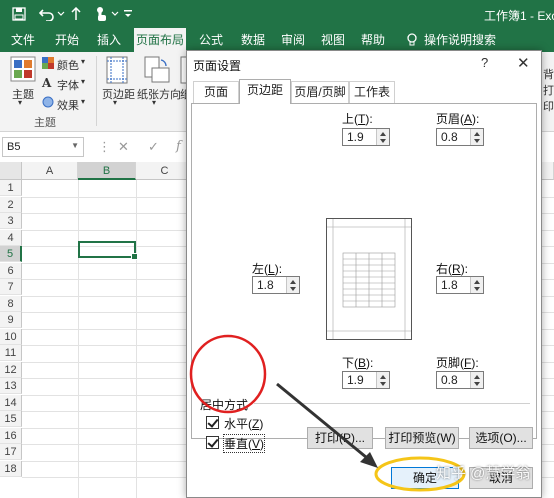 This screenshot has height=498, width=554. I want to click on dialog-tab-margins: 页边距, so click(265, 91).